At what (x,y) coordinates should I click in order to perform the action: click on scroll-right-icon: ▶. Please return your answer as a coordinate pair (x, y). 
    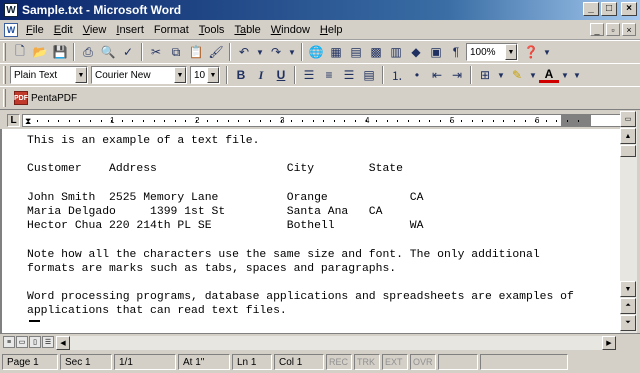
    Looking at the image, I should click on (609, 343).